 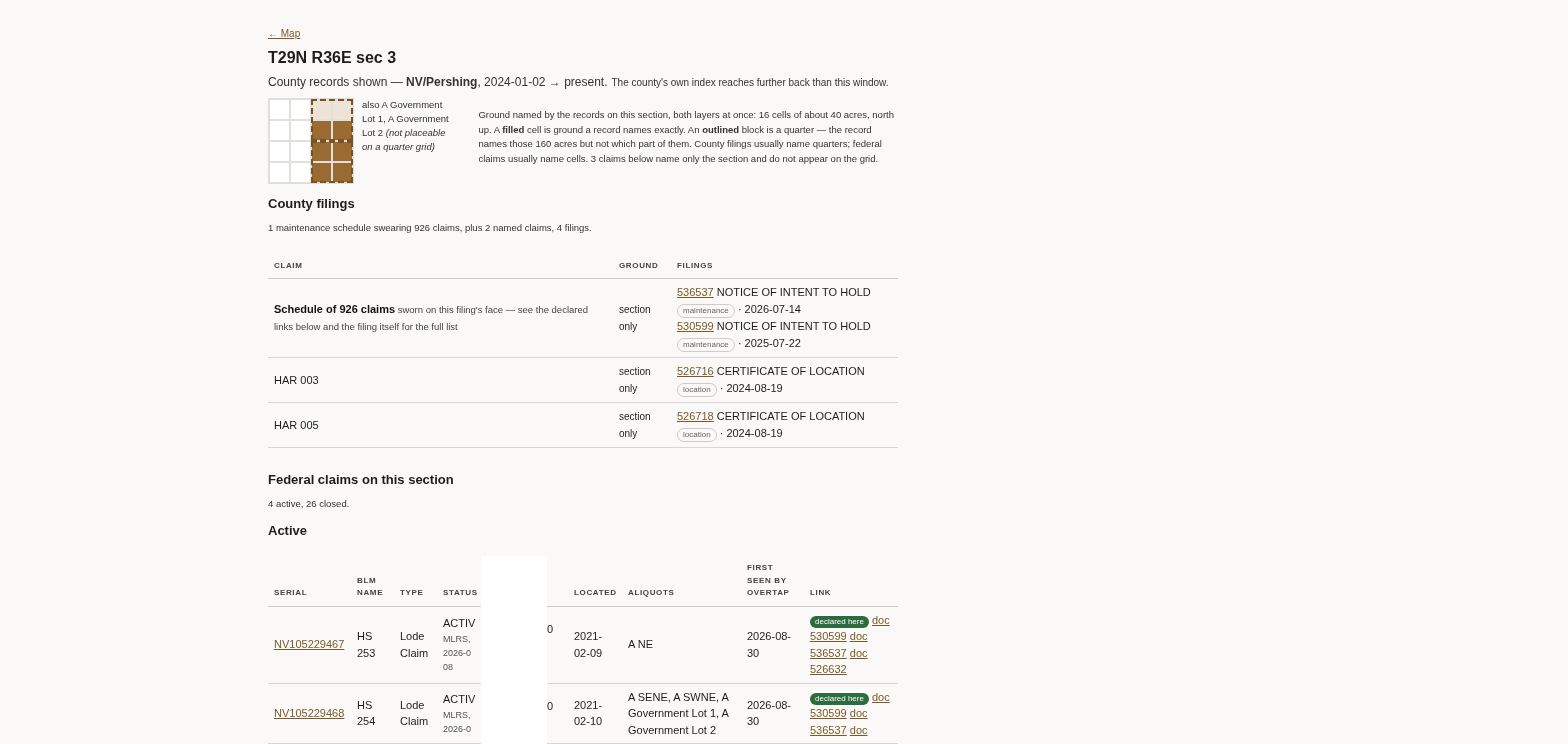 What do you see at coordinates (772, 343) in the screenshot?
I see `filing-date: 2025-07-22` at bounding box center [772, 343].